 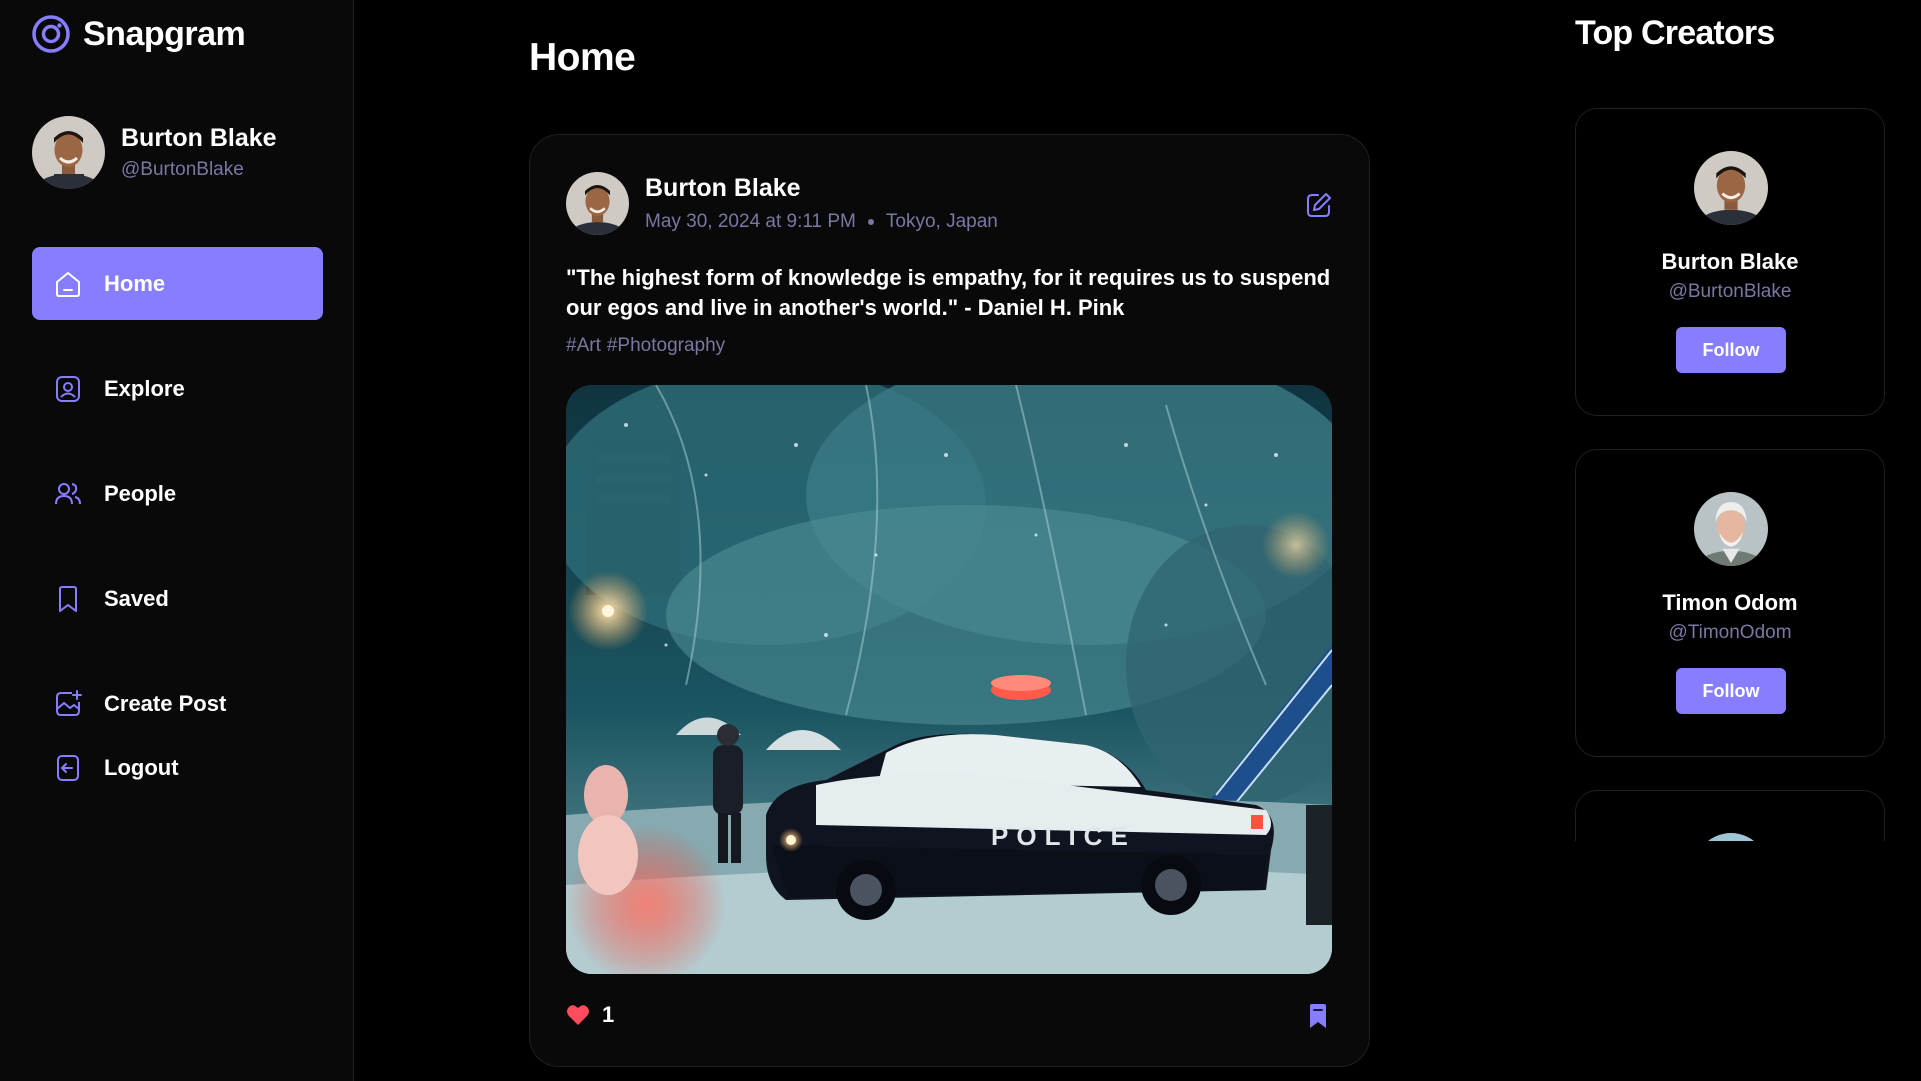 I want to click on creator-card: Timon Odom @TimonOdom Follow, so click(x=1730, y=603).